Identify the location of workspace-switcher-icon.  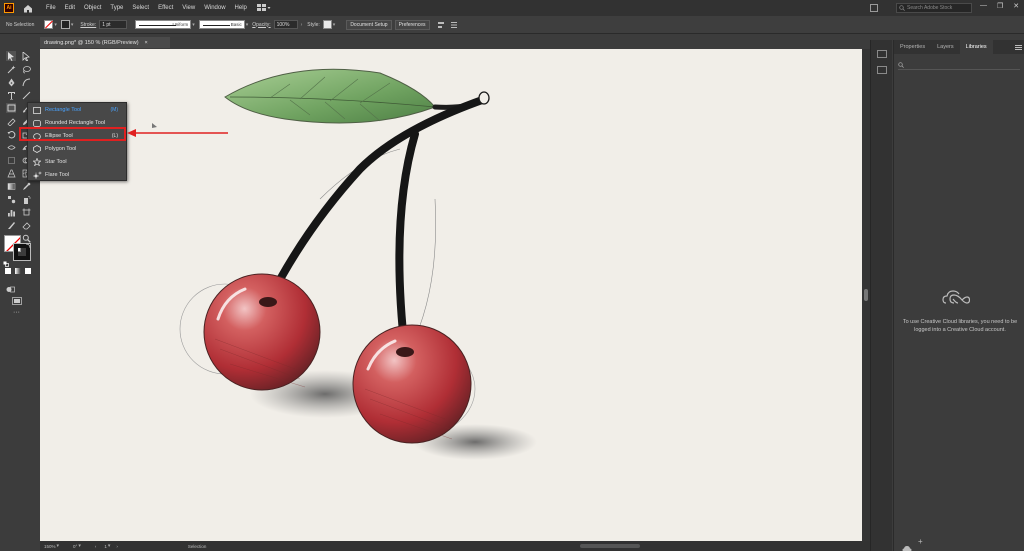
(263, 8).